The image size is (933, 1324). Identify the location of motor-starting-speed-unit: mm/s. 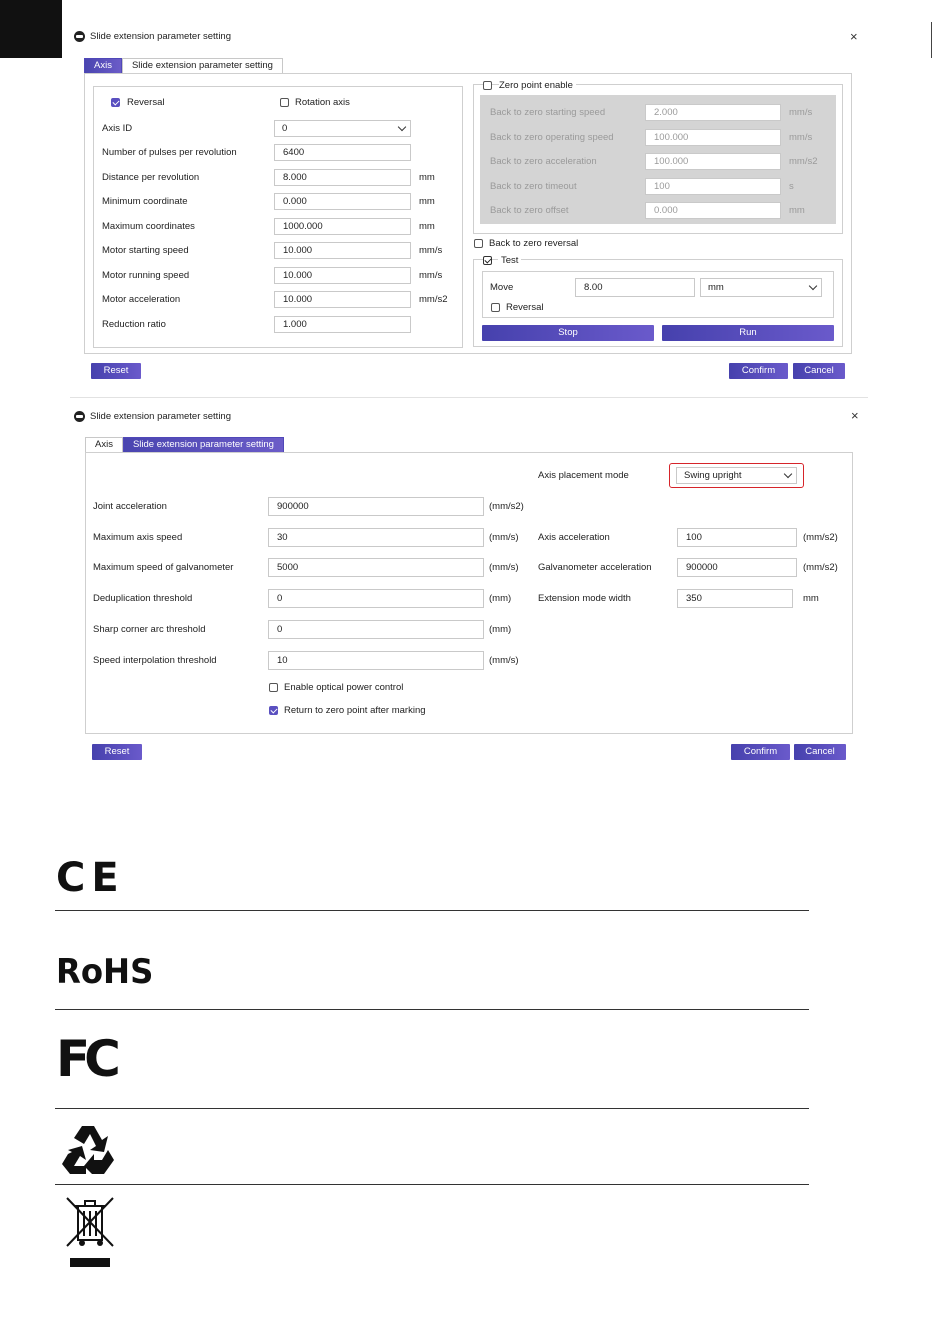
(431, 250).